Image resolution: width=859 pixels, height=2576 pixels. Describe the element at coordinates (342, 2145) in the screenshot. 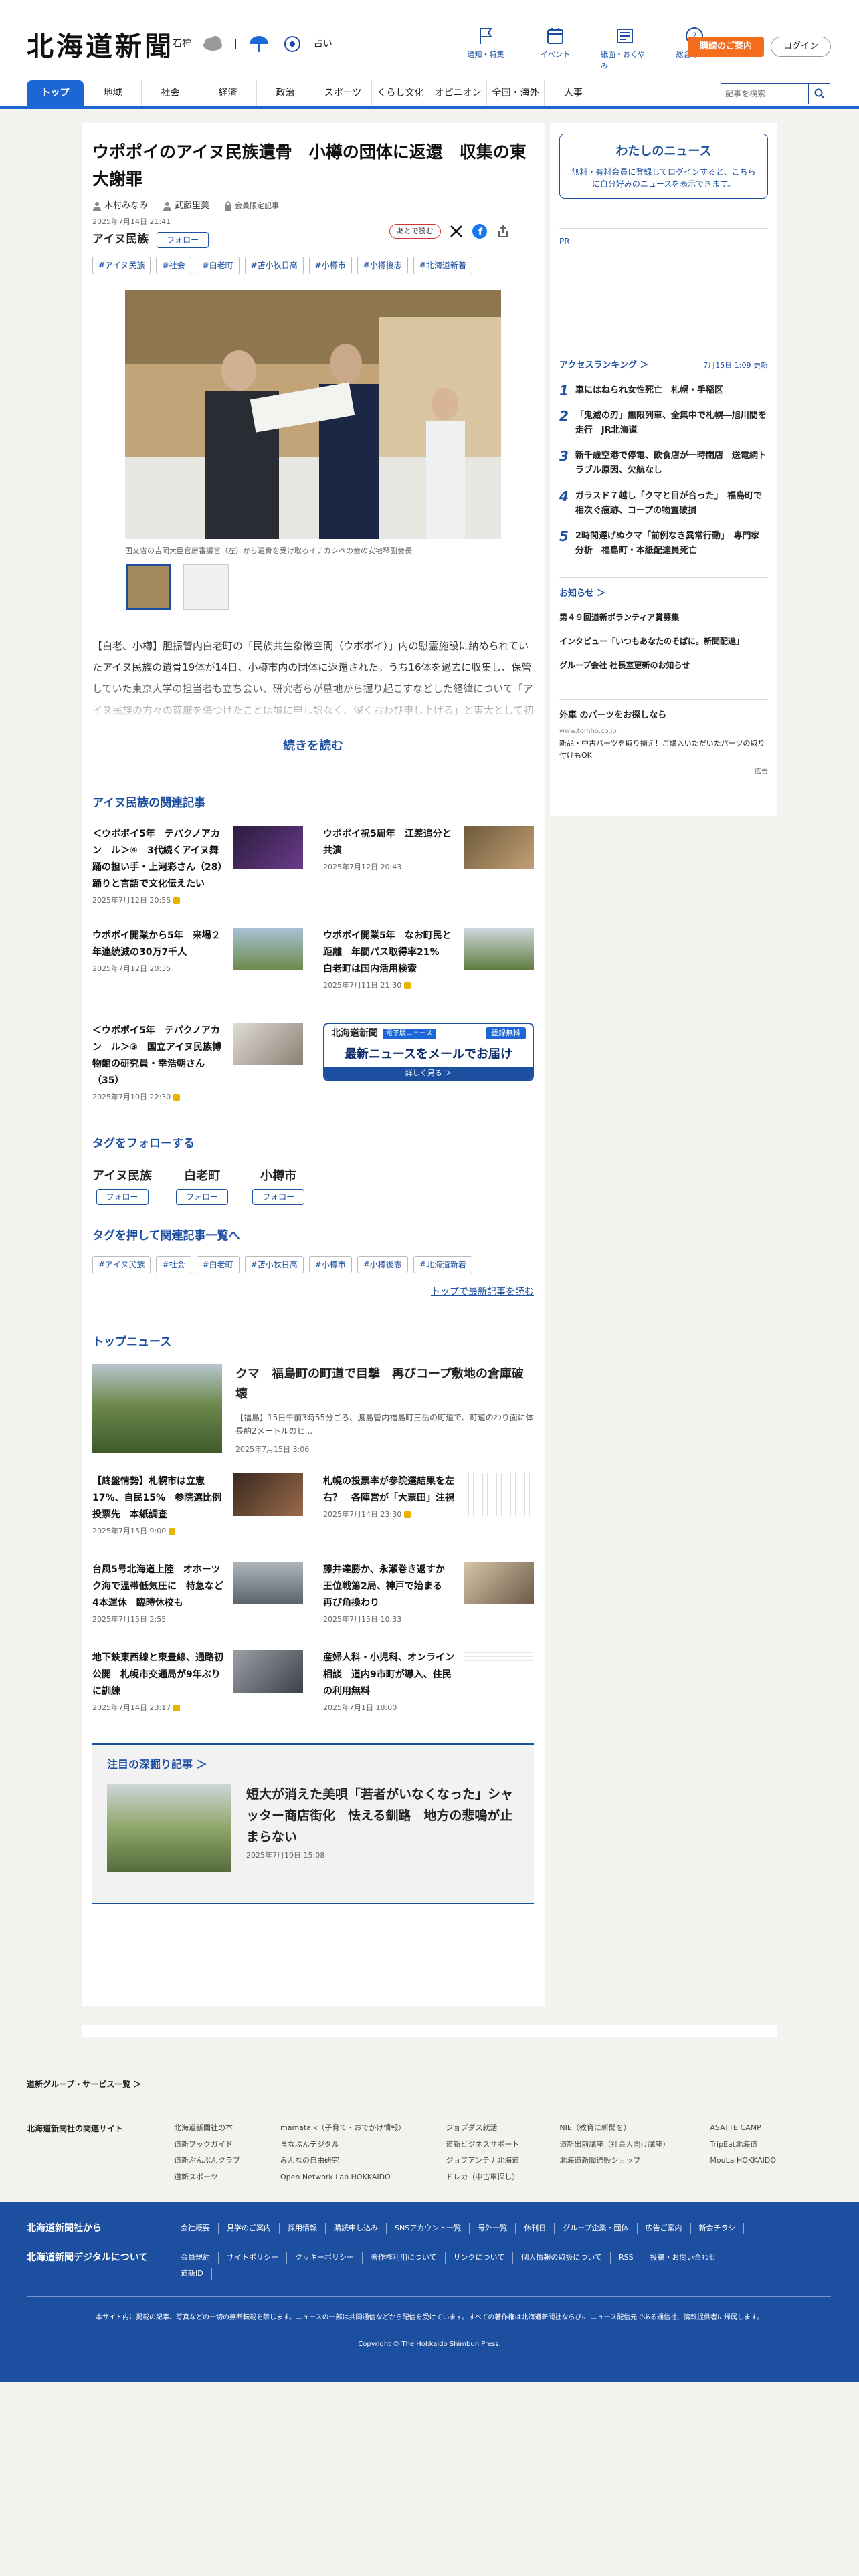

I see `site-link: まなぶんデジタル` at that location.